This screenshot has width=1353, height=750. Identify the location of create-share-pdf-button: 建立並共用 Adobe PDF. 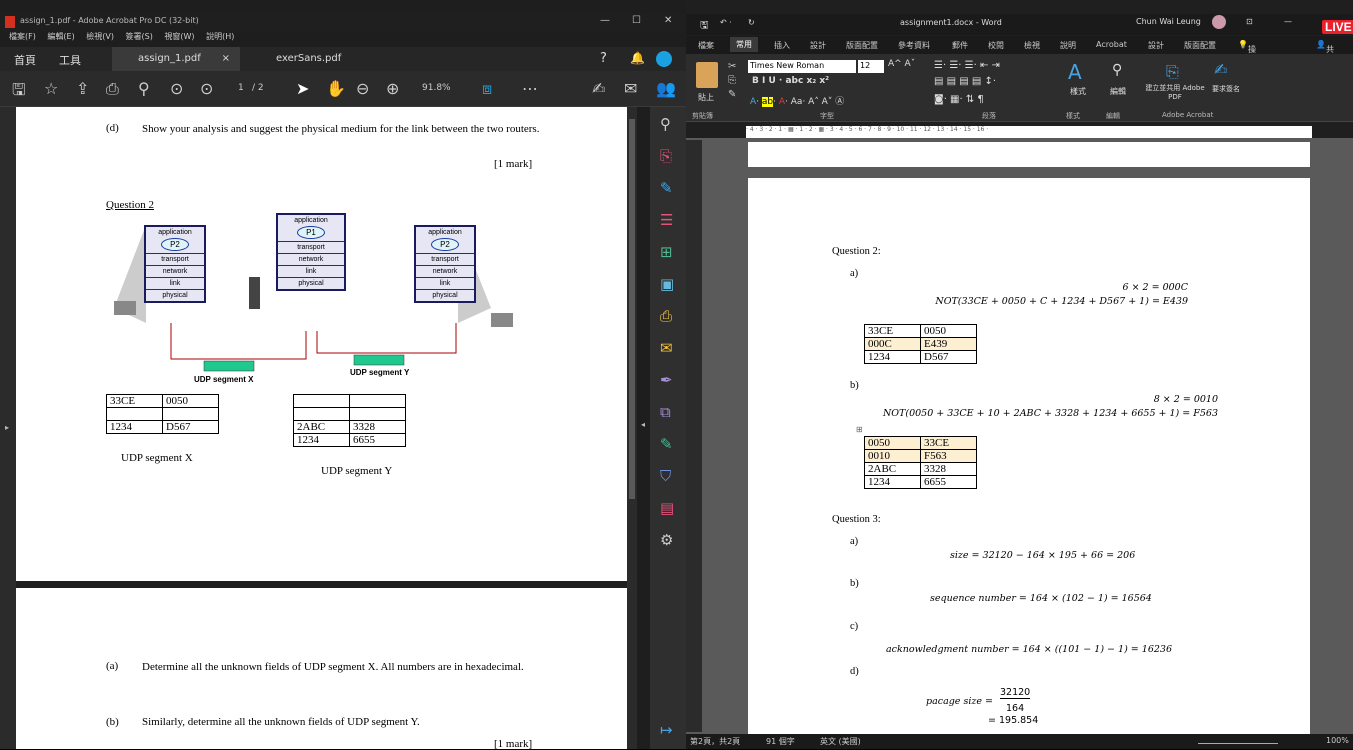
(1175, 93).